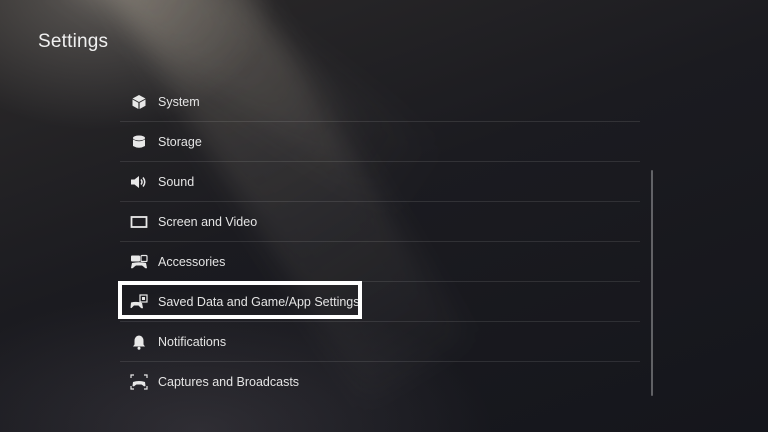 The image size is (768, 432). What do you see at coordinates (176, 181) in the screenshot?
I see `menu-item-label: Sound` at bounding box center [176, 181].